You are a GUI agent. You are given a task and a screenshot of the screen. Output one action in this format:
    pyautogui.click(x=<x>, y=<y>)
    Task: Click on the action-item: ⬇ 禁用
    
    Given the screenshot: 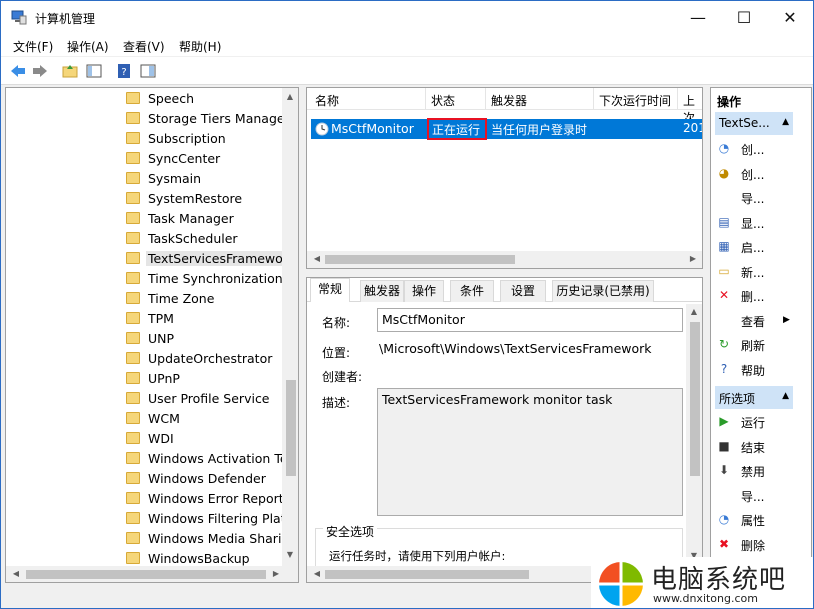 What is the action you would take?
    pyautogui.click(x=757, y=471)
    